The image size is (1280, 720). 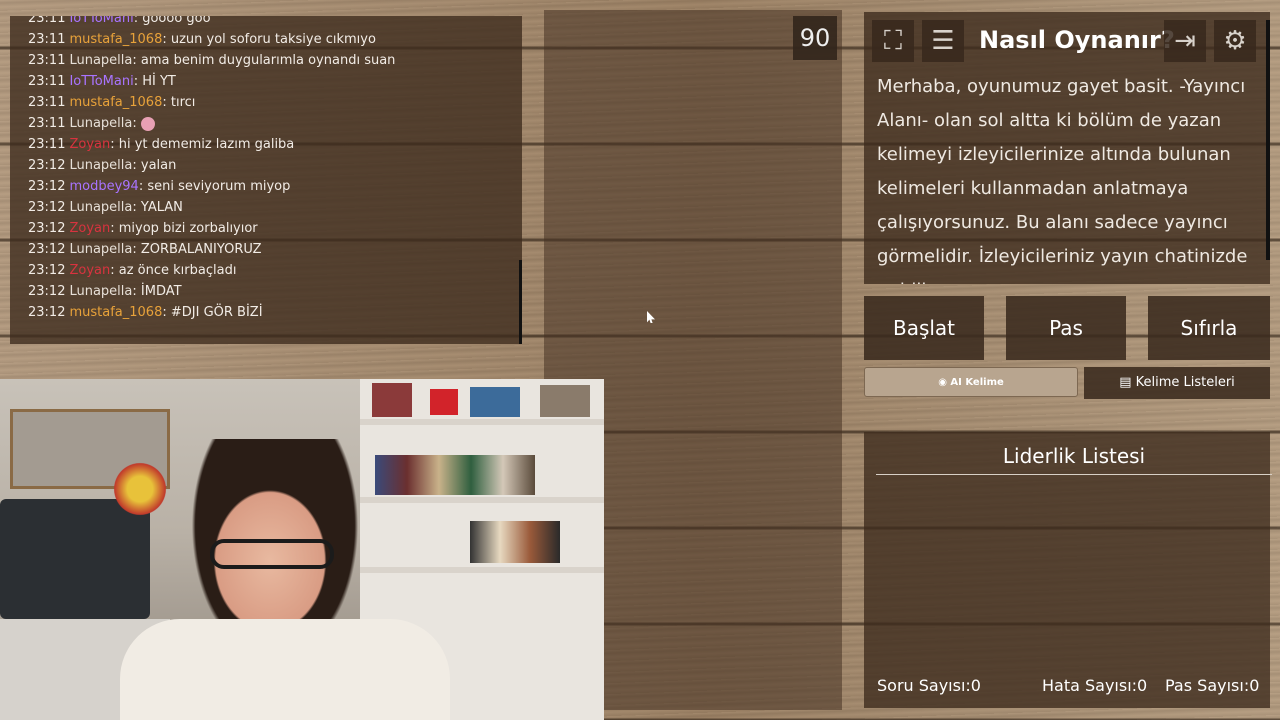 I want to click on notepad-icon: ▤, so click(x=1127, y=382).